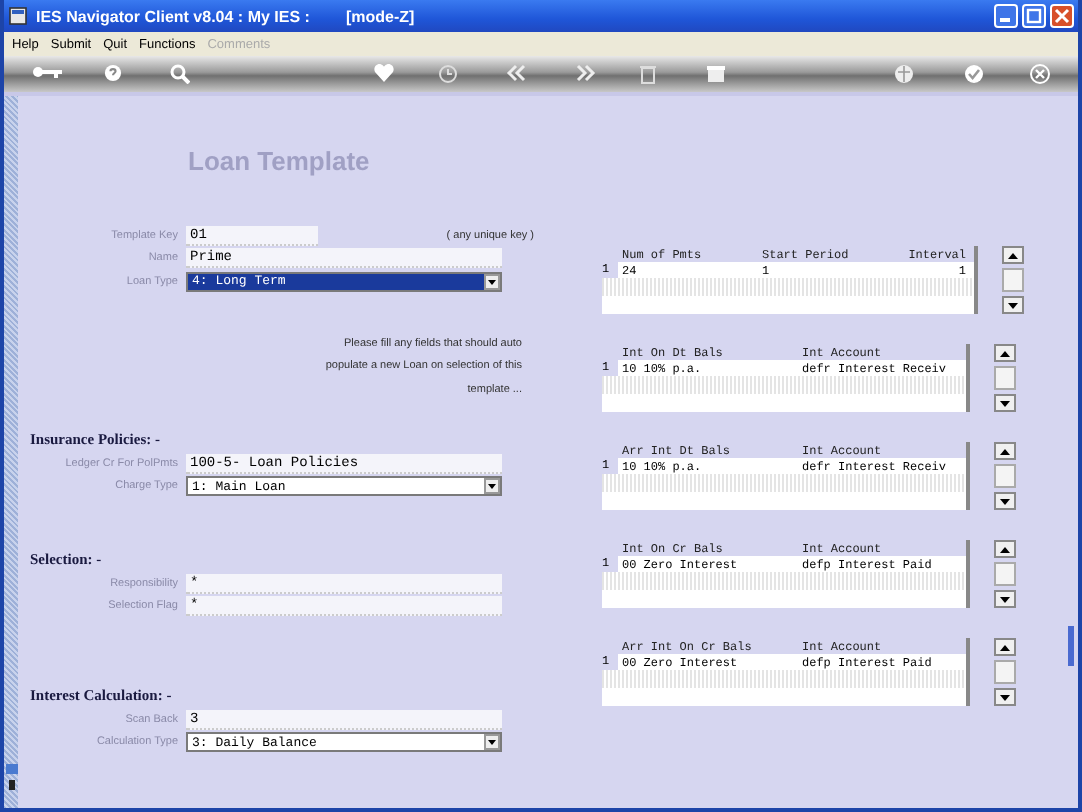 The image size is (1082, 812). What do you see at coordinates (384, 73) in the screenshot?
I see `heart-icon` at bounding box center [384, 73].